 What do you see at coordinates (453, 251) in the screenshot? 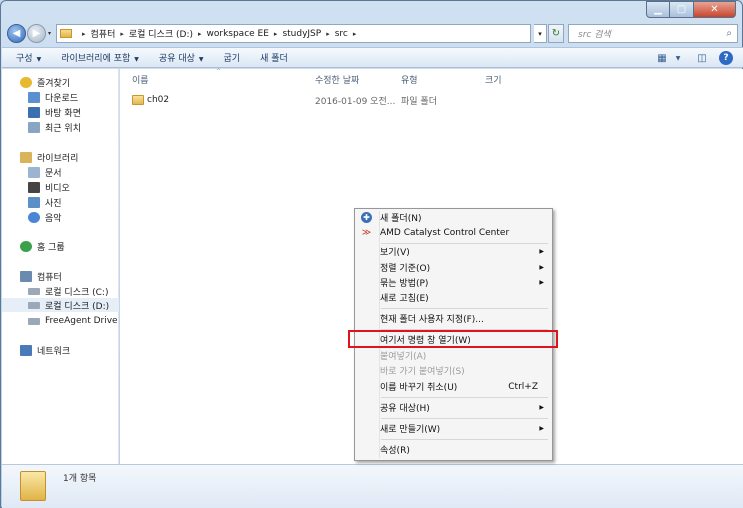
I see `menu-item-view: 보기(V) ▶` at bounding box center [453, 251].